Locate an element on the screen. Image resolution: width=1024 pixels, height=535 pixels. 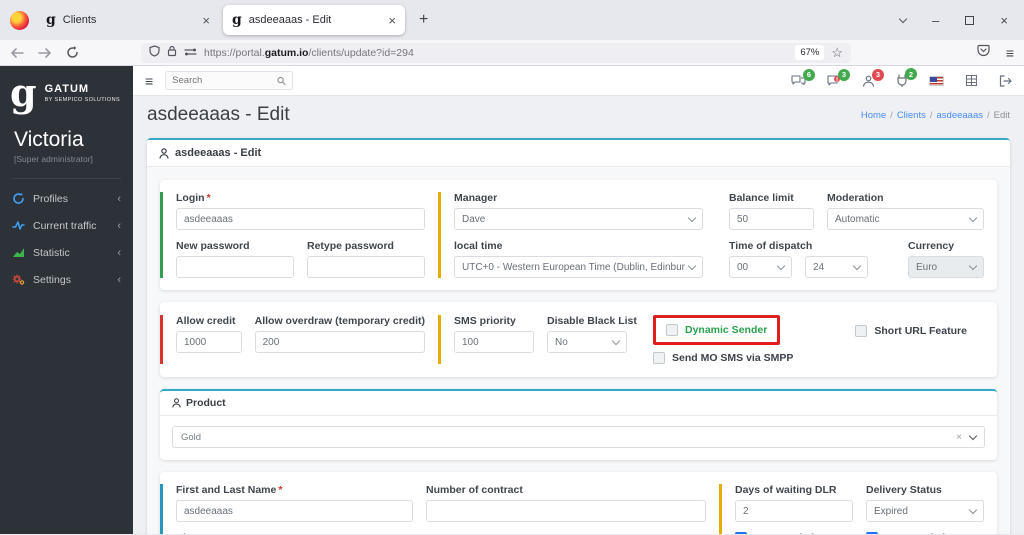
permissions-icon is located at coordinates (190, 53).